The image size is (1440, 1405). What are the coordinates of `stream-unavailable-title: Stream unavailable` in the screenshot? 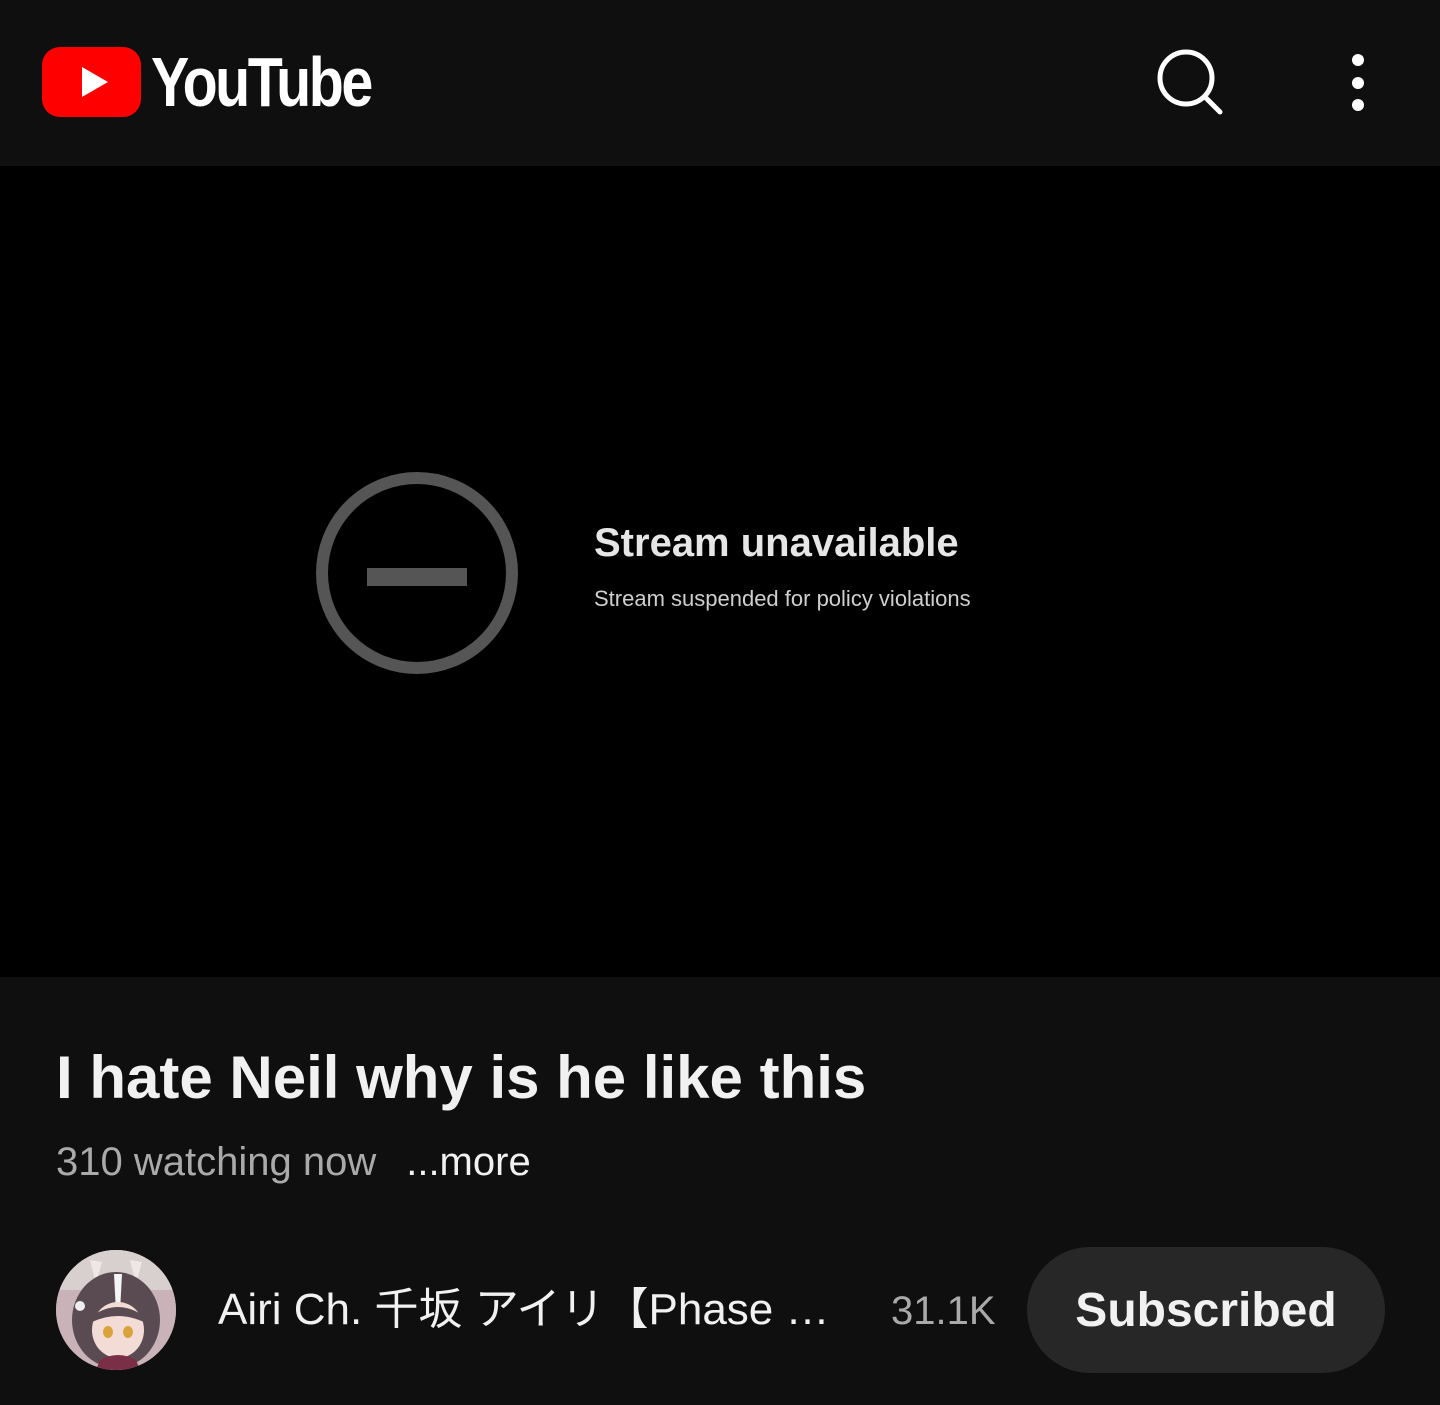 It's located at (776, 543).